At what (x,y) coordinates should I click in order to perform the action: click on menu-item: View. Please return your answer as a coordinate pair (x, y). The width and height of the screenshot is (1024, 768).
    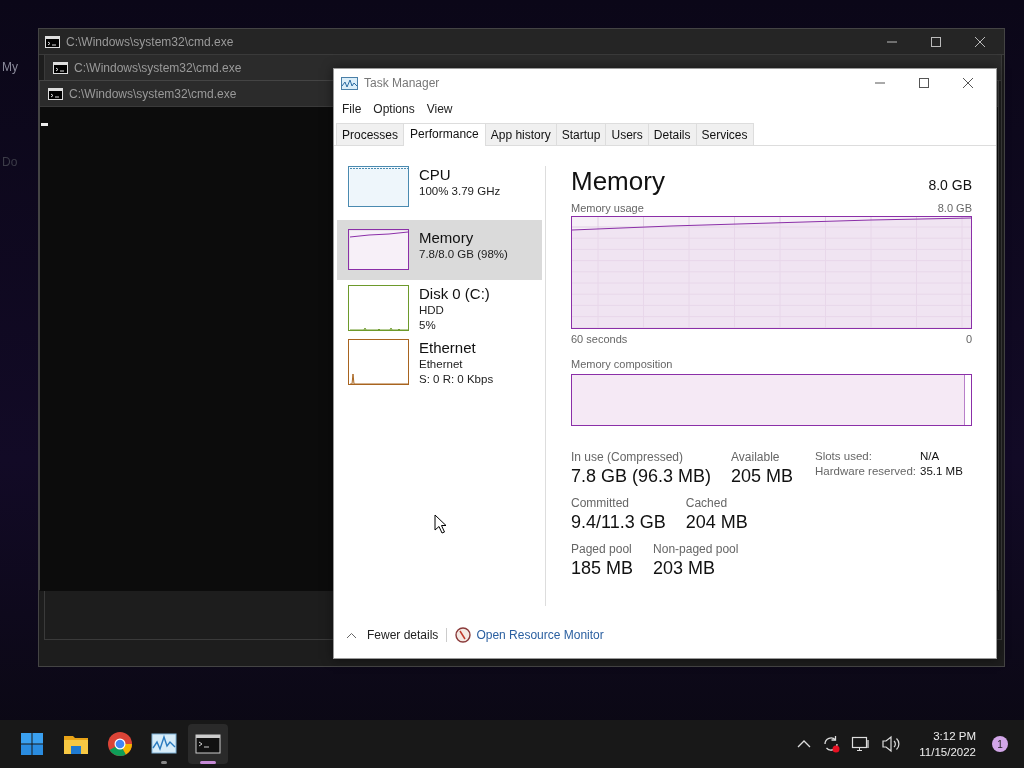
    Looking at the image, I should click on (439, 109).